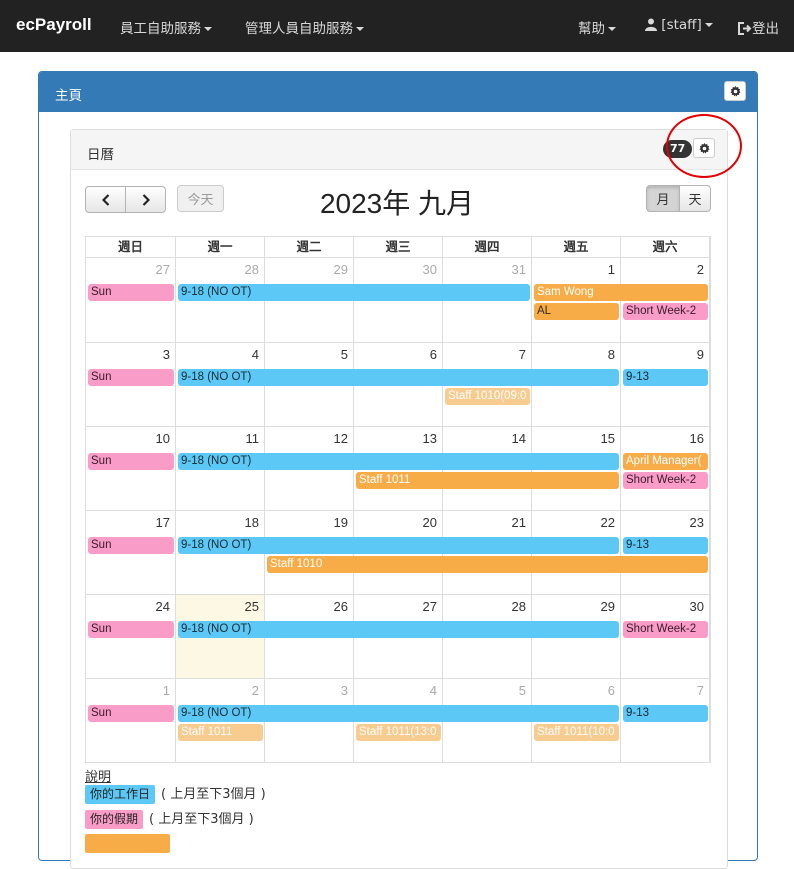 The image size is (794, 869). Describe the element at coordinates (397, 26) in the screenshot. I see `top-navbar: ecPayroll 員工自助服務 管理人員自助服務 幫助 [staff] 登出` at that location.